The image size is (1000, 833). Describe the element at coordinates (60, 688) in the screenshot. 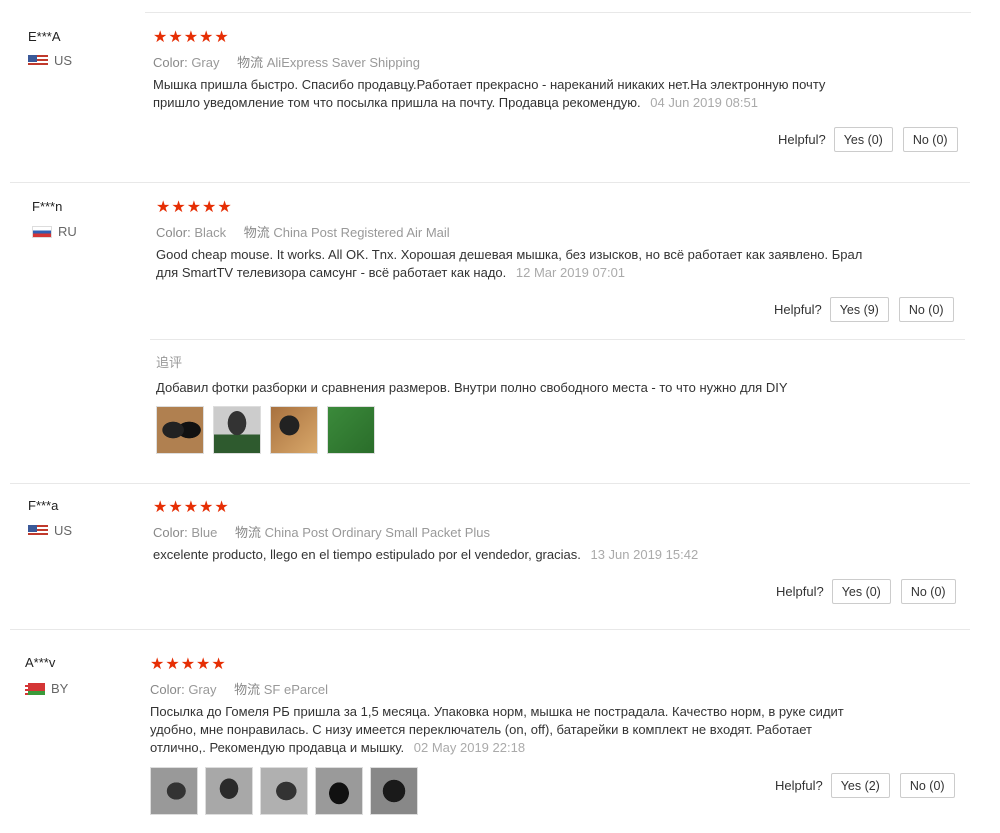

I see `country-code: BY` at that location.